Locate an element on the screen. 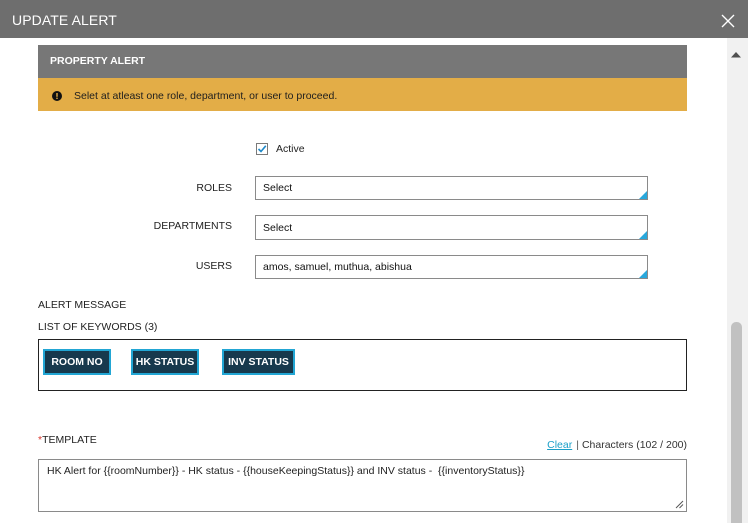  template-label-text: TEMPLATE is located at coordinates (69, 440).